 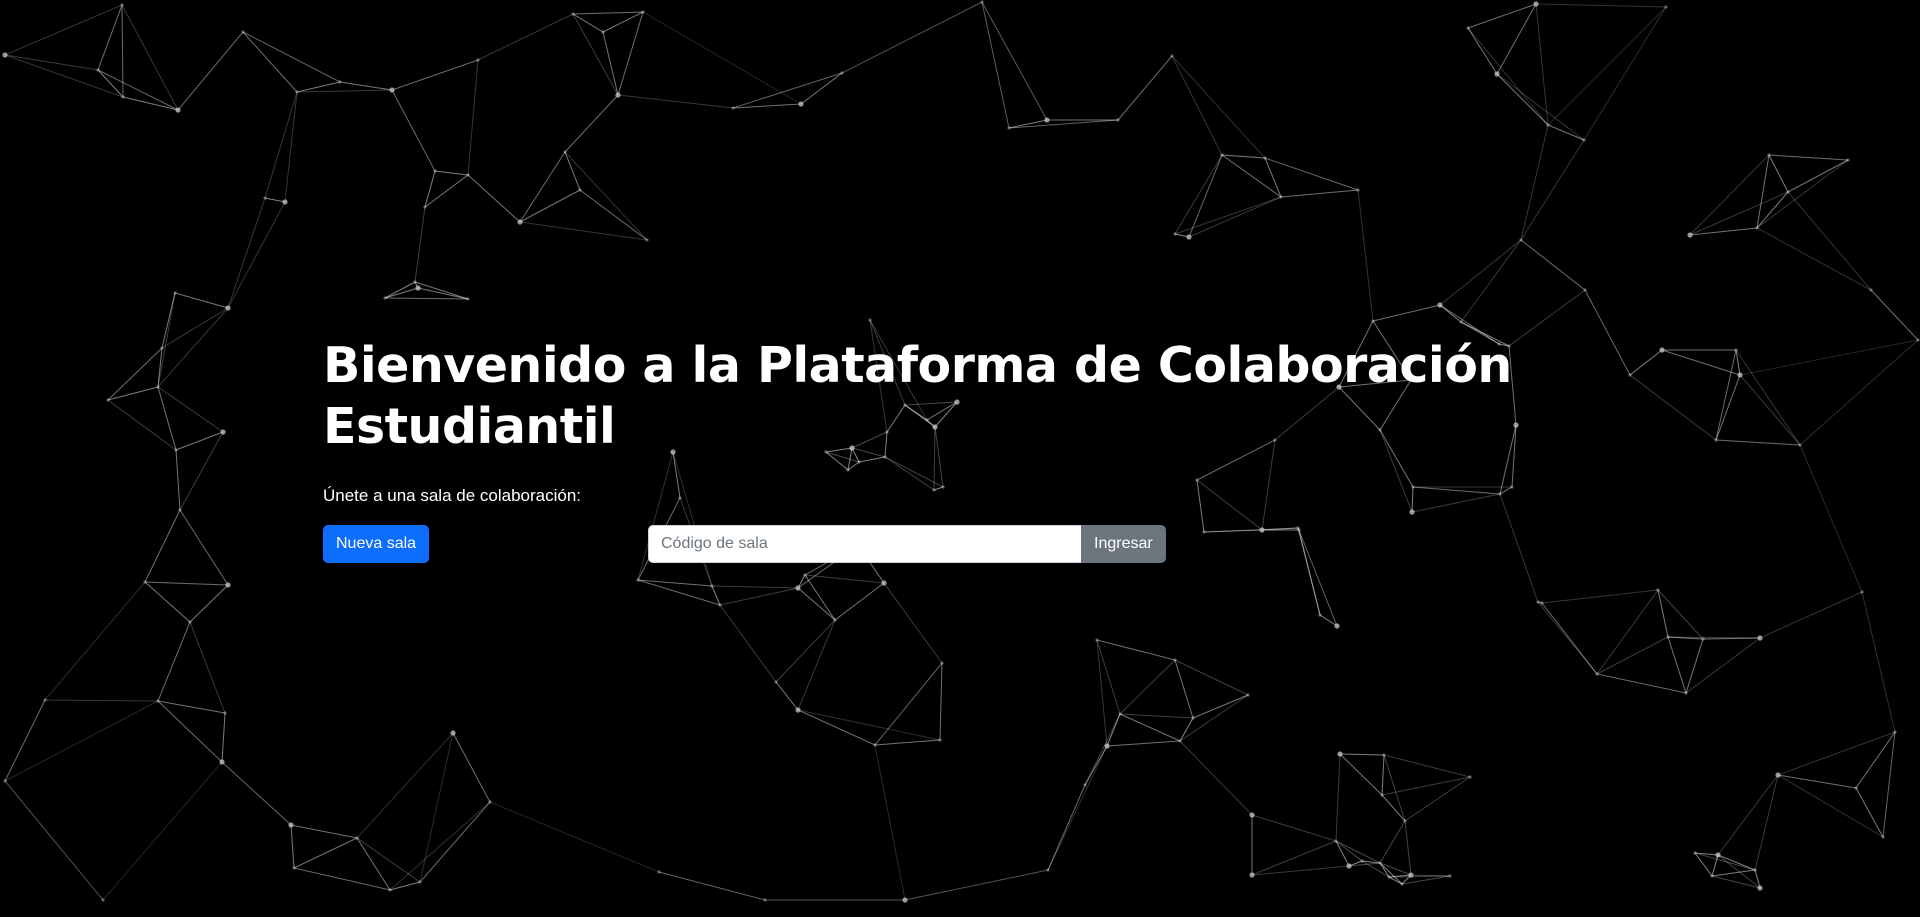 I want to click on join-room-label: Únete a una sala de colaboración:, so click(x=452, y=495).